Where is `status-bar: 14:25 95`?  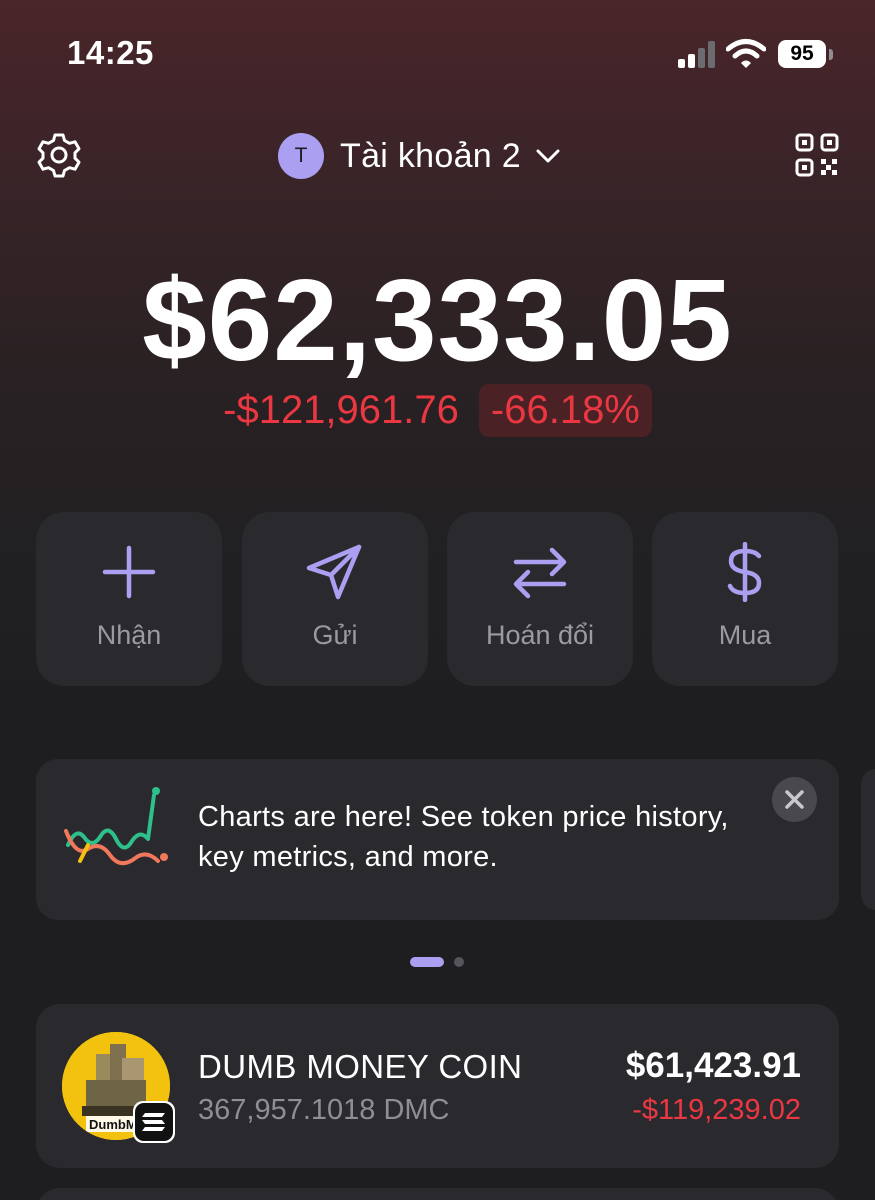
status-bar: 14:25 95 is located at coordinates (437, 55).